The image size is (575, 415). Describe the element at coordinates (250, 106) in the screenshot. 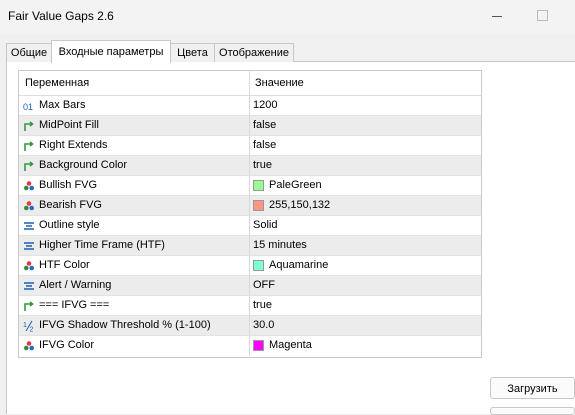

I see `table-row: 01 Max Bars 1200` at that location.